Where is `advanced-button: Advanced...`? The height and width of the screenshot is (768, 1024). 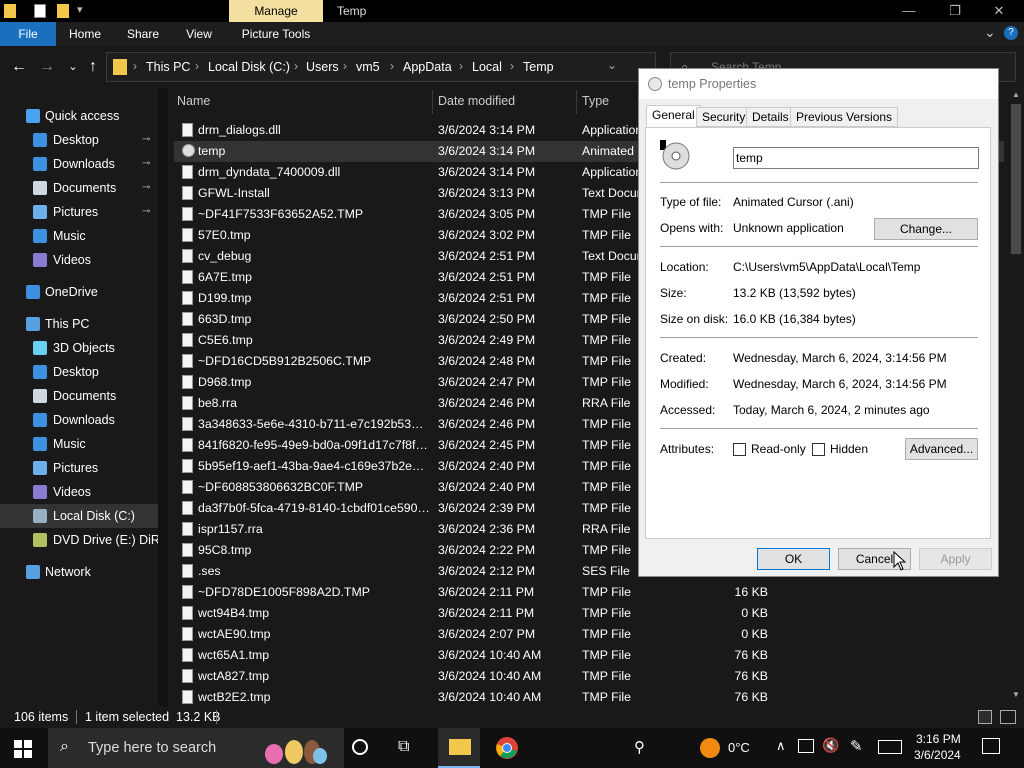 advanced-button: Advanced... is located at coordinates (941, 449).